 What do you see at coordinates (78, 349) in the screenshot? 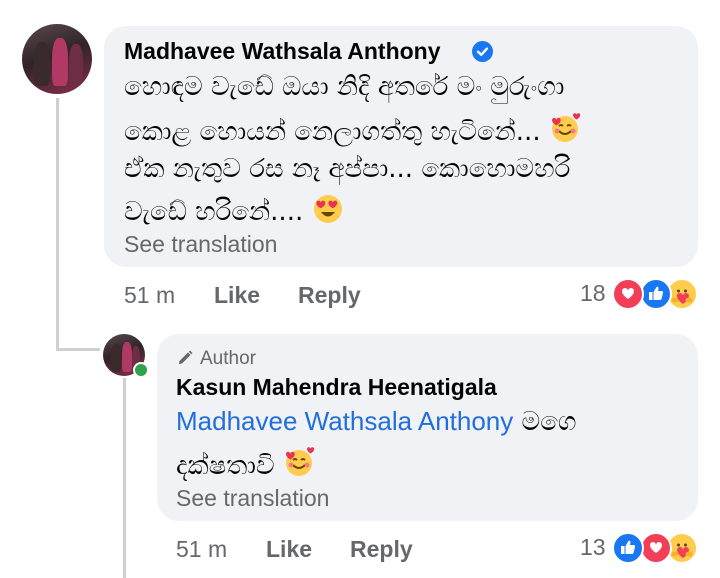
I see `thread-branch` at bounding box center [78, 349].